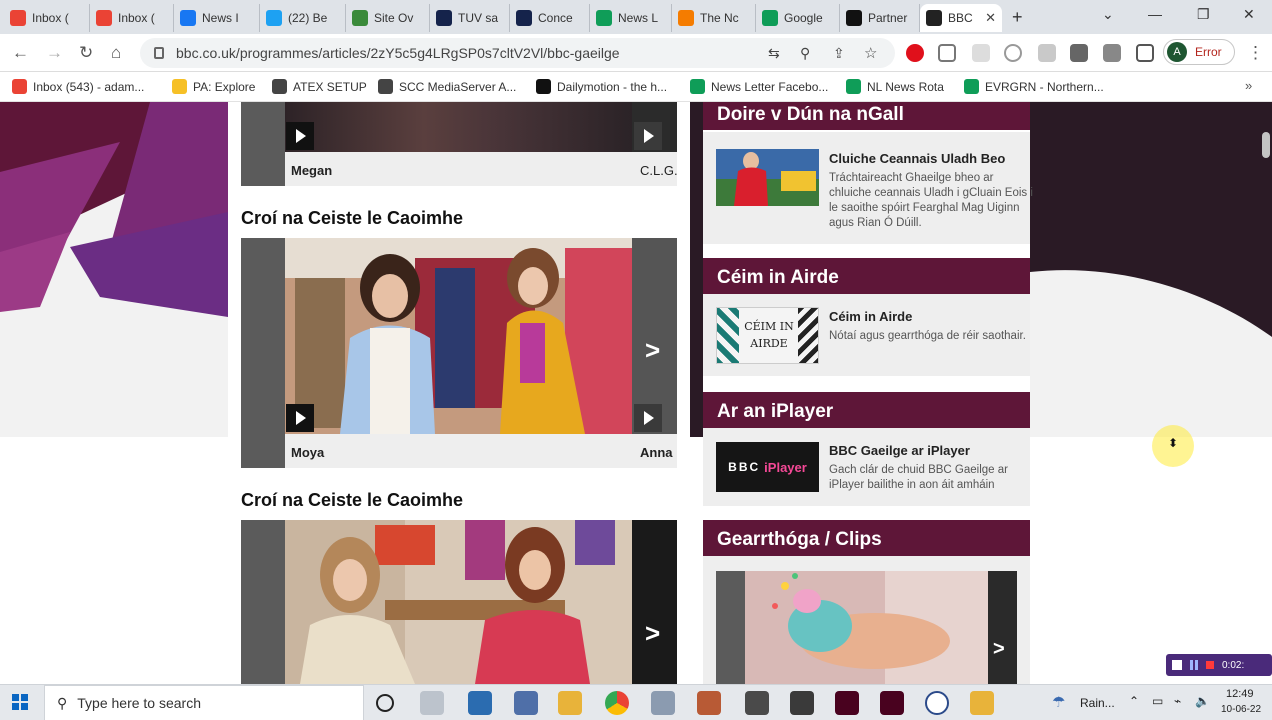 Image resolution: width=1272 pixels, height=720 pixels. I want to click on incopy-icon, so click(847, 703).